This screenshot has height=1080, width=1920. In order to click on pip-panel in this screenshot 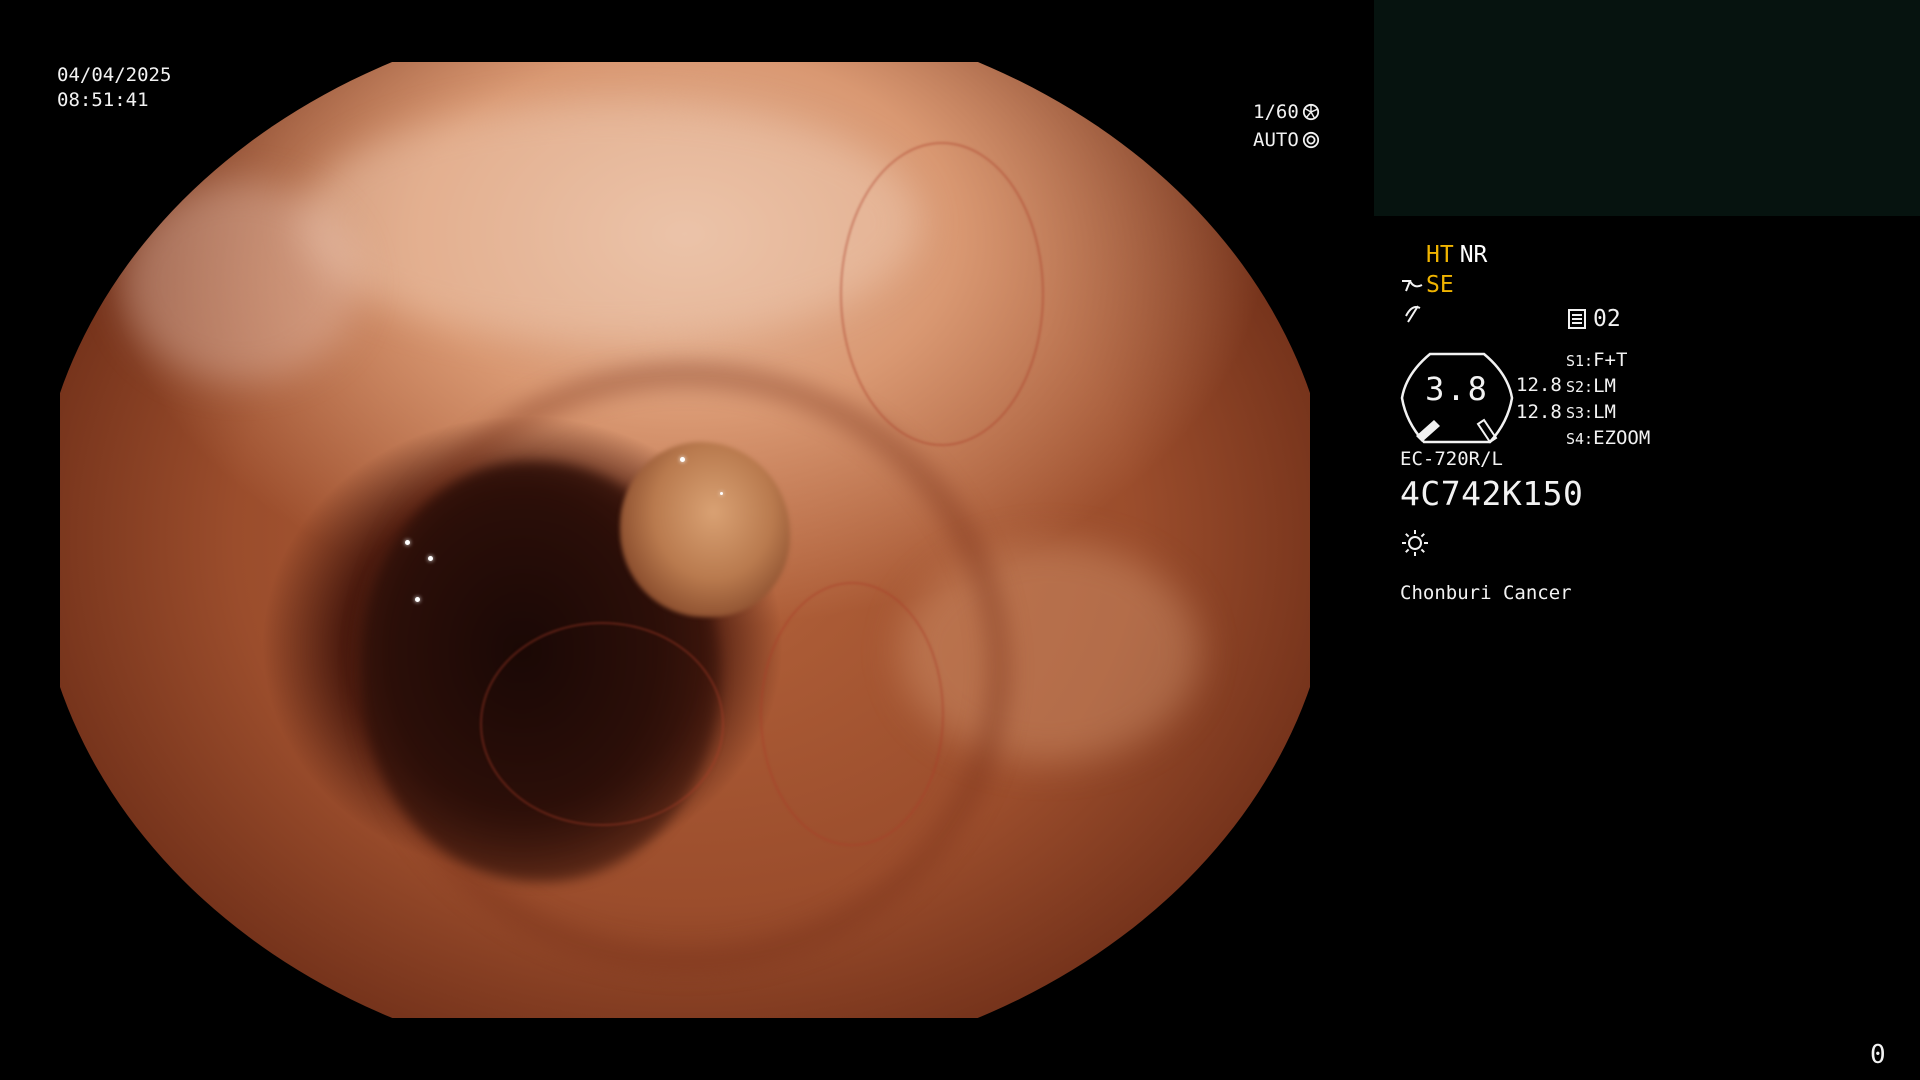, I will do `click(1647, 108)`.